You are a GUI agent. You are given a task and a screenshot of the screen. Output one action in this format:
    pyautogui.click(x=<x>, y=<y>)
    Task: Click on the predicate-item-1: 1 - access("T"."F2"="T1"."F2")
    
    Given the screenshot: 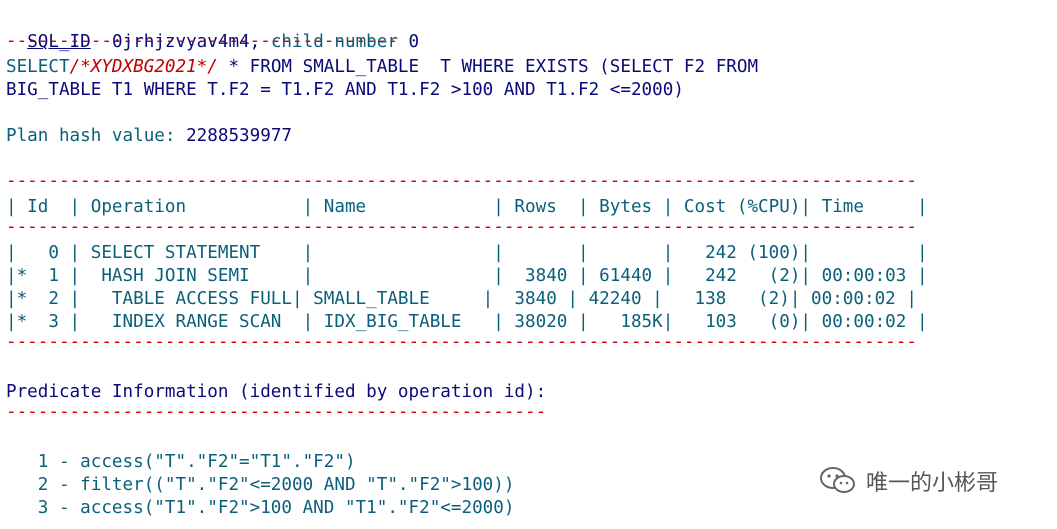 What is the action you would take?
    pyautogui.click(x=181, y=462)
    